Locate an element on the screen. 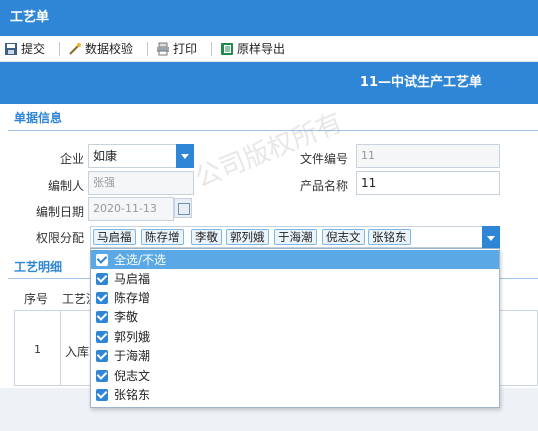 The image size is (538, 431). calendar-icon is located at coordinates (183, 208).